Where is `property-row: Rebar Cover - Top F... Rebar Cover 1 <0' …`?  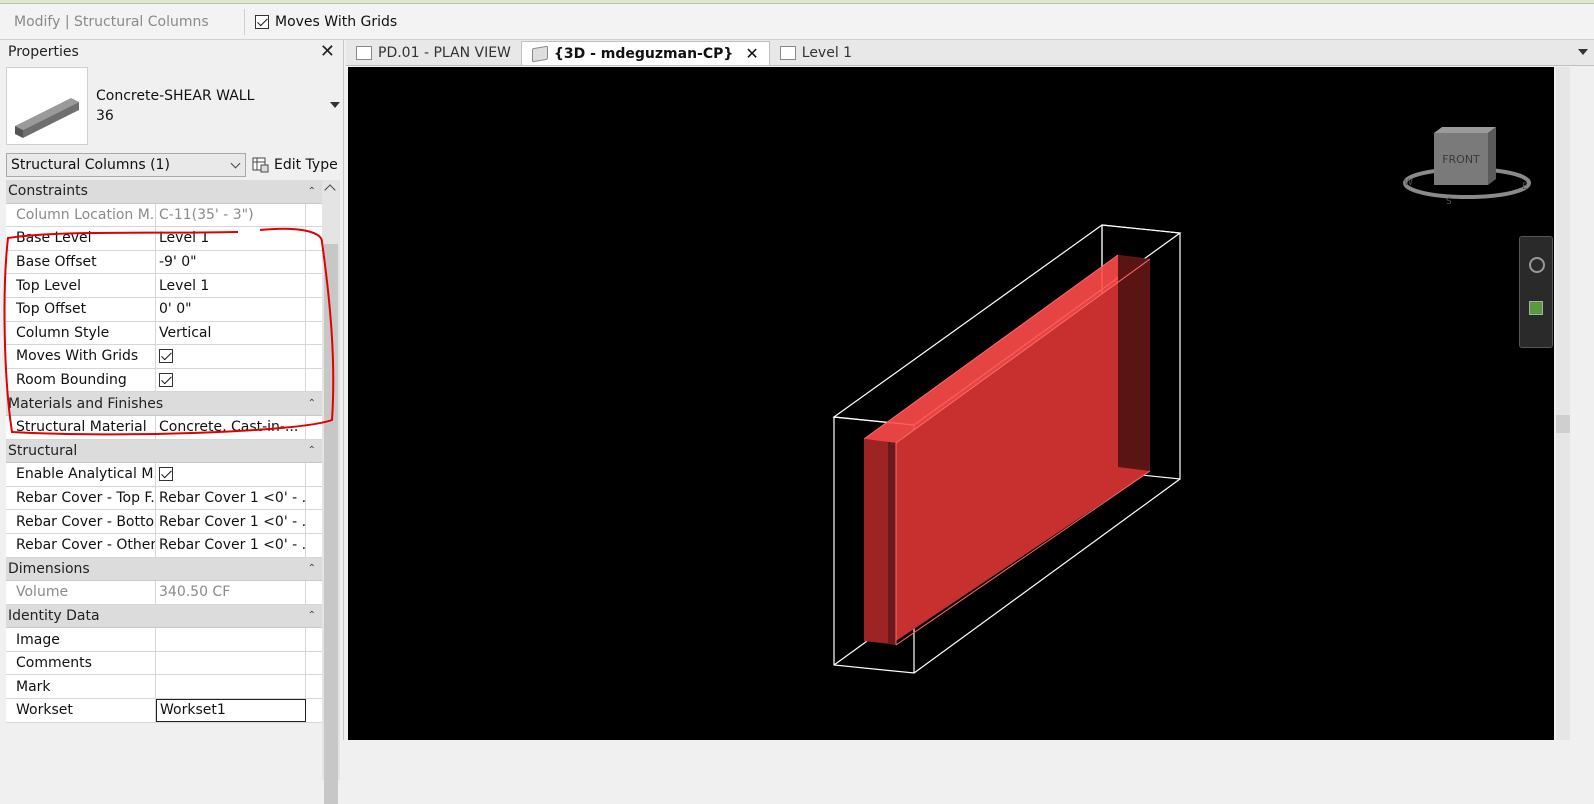
property-row: Rebar Cover - Top F... Rebar Cover 1 <0' … is located at coordinates (164, 498).